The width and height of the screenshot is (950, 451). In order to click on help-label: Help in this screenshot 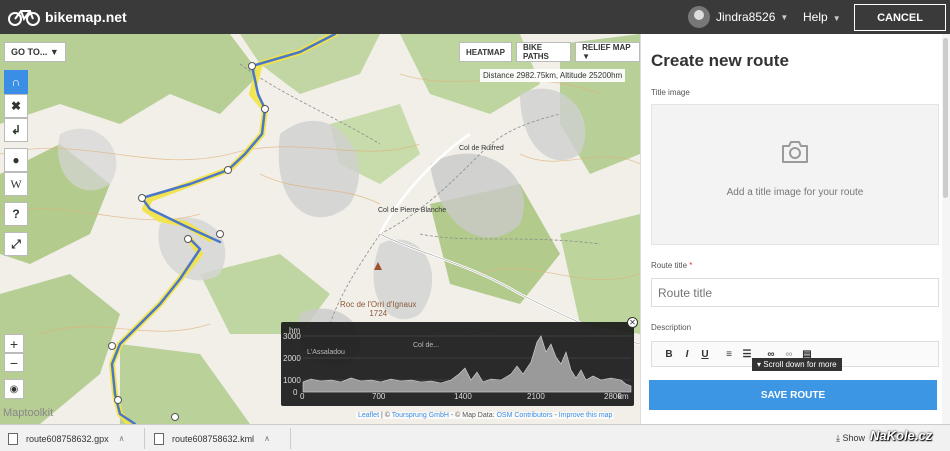, I will do `click(815, 17)`.